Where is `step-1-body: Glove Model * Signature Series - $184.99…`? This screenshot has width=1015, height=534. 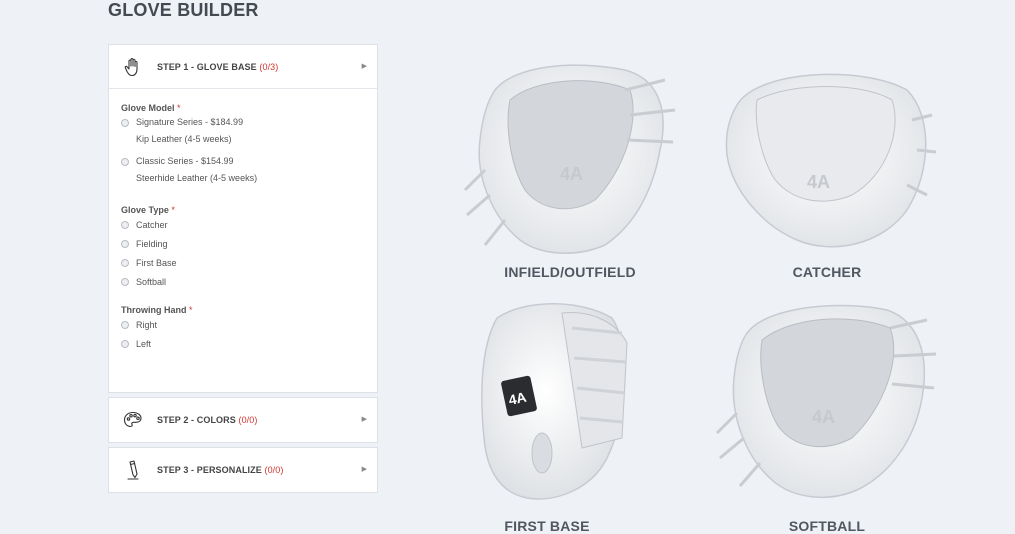
step-1-body: Glove Model * Signature Series - $184.99… is located at coordinates (243, 219).